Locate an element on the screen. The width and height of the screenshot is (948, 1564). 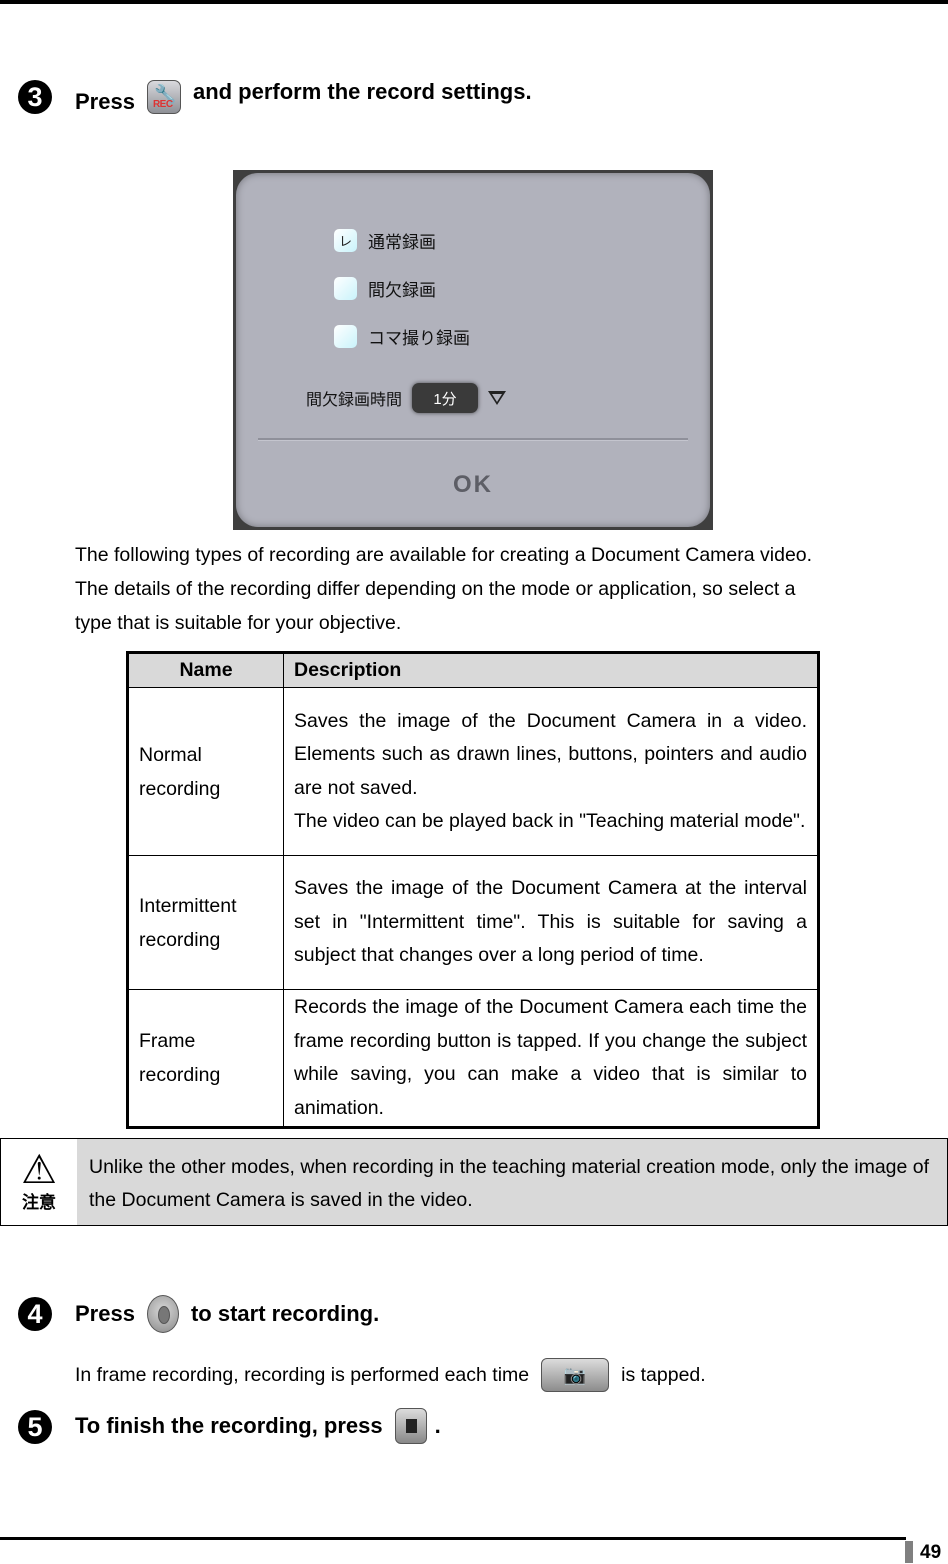
step-number-4: 4 is located at coordinates (35, 1314).